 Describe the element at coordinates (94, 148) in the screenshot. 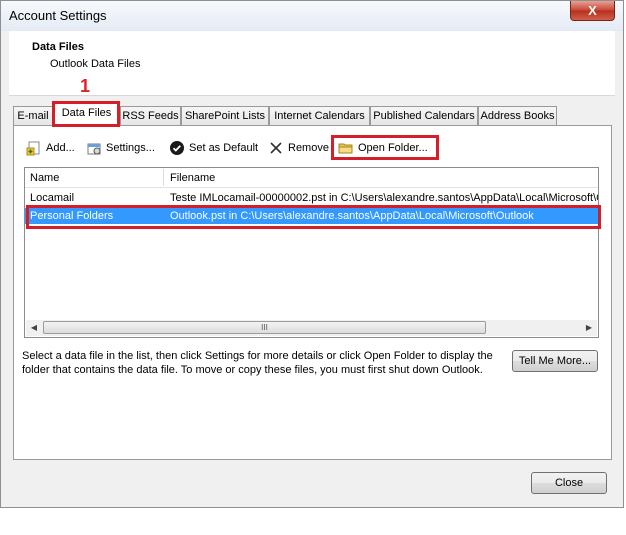

I see `settings-icon` at that location.